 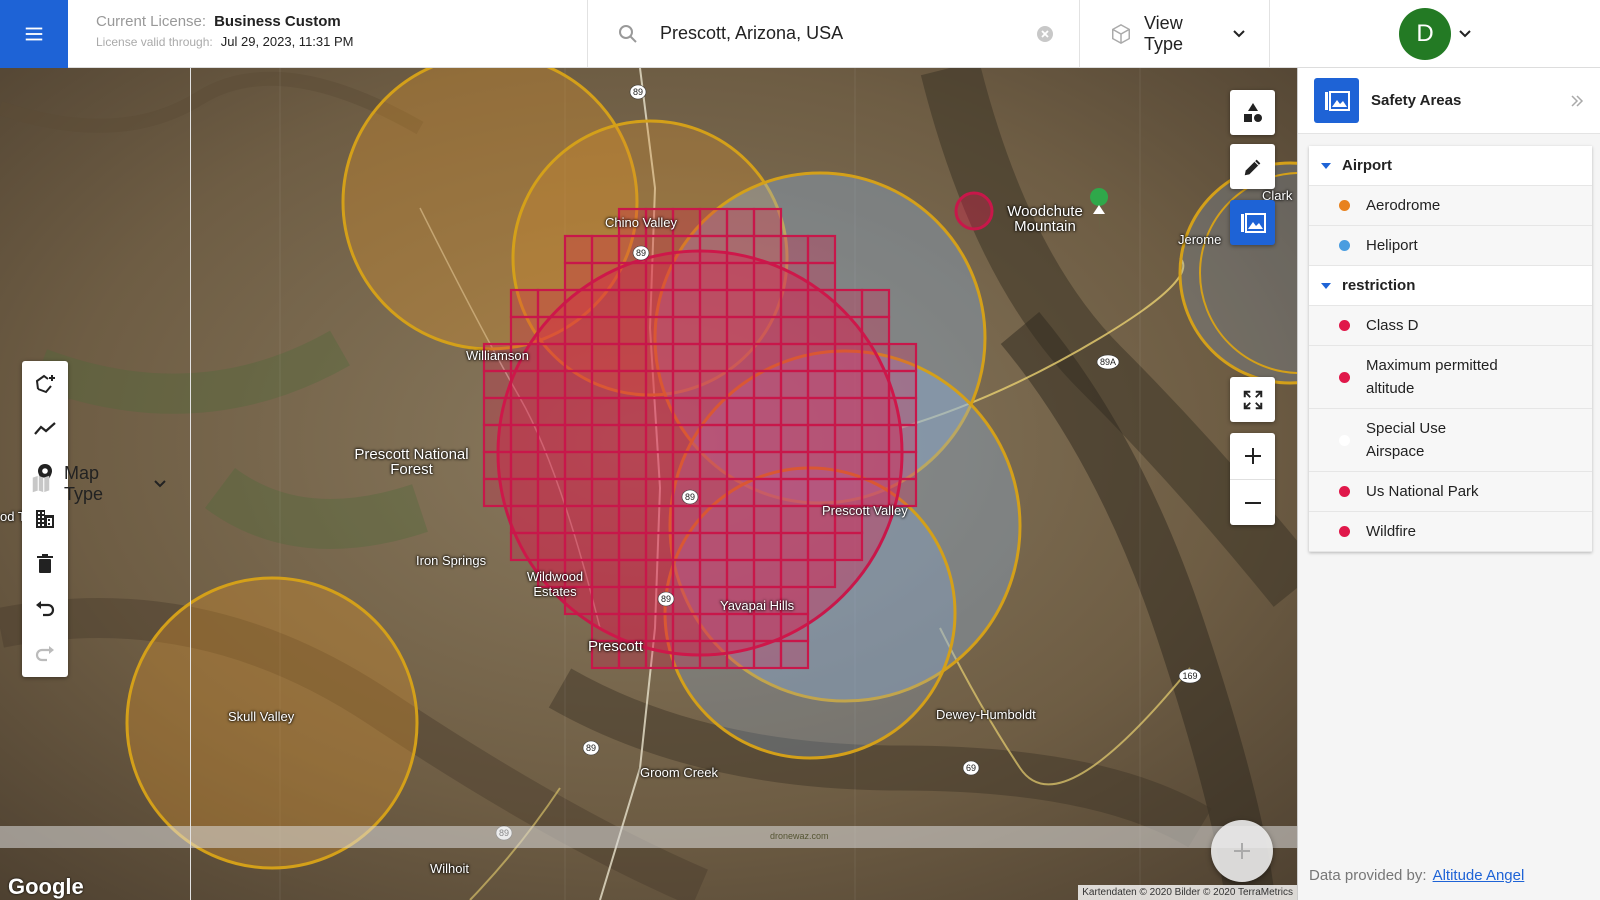 What do you see at coordinates (1406, 440) in the screenshot?
I see `legend-label: Special Use Airspace` at bounding box center [1406, 440].